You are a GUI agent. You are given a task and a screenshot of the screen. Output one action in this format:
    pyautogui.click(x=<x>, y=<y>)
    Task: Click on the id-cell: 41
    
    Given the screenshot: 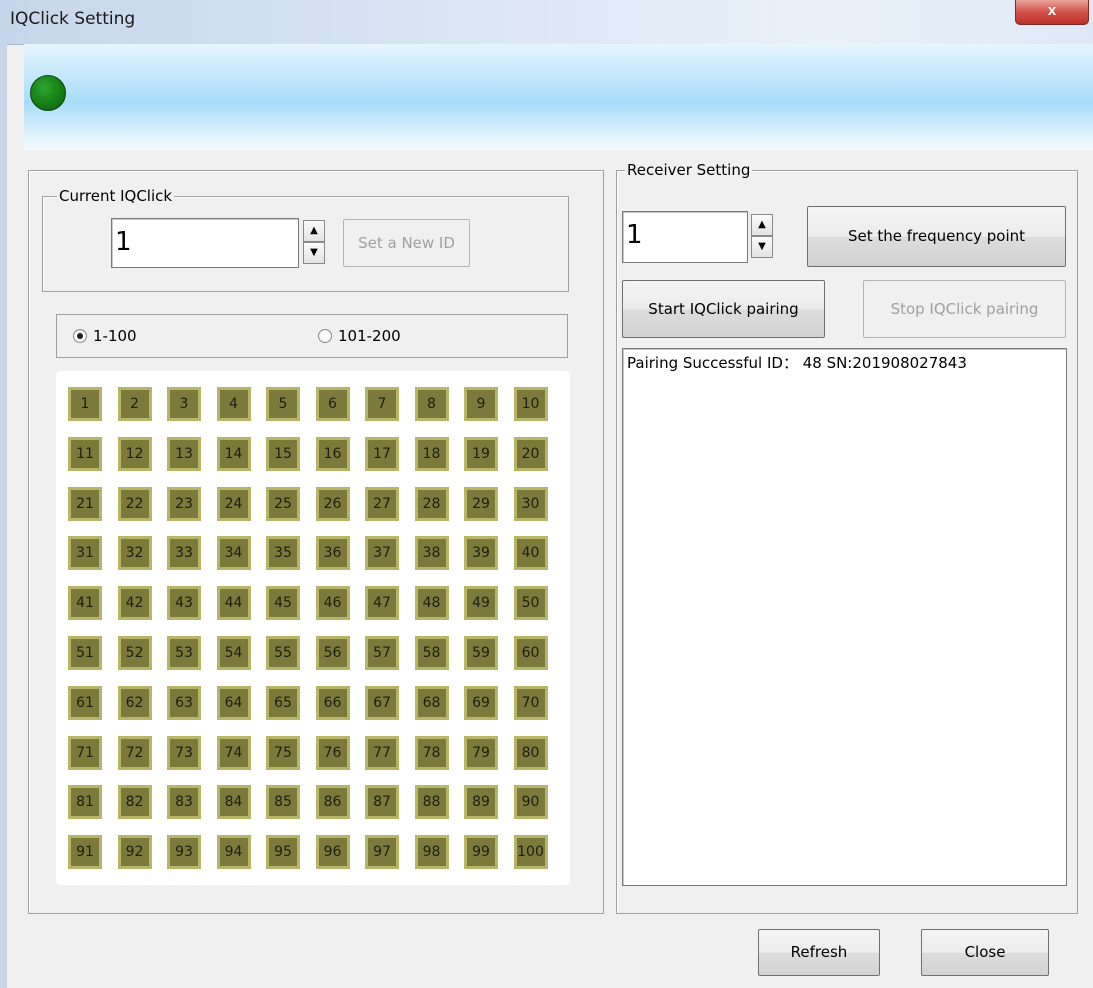 What is the action you would take?
    pyautogui.click(x=85, y=603)
    